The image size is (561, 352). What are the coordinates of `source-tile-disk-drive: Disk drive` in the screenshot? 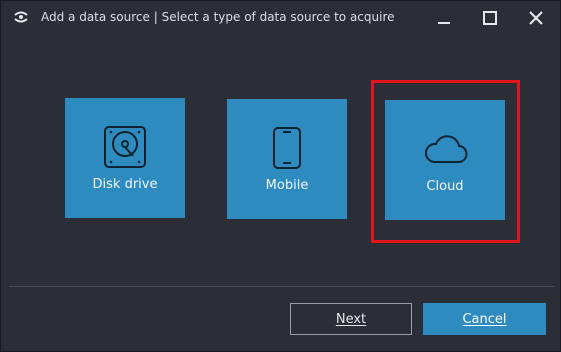 It's located at (125, 158).